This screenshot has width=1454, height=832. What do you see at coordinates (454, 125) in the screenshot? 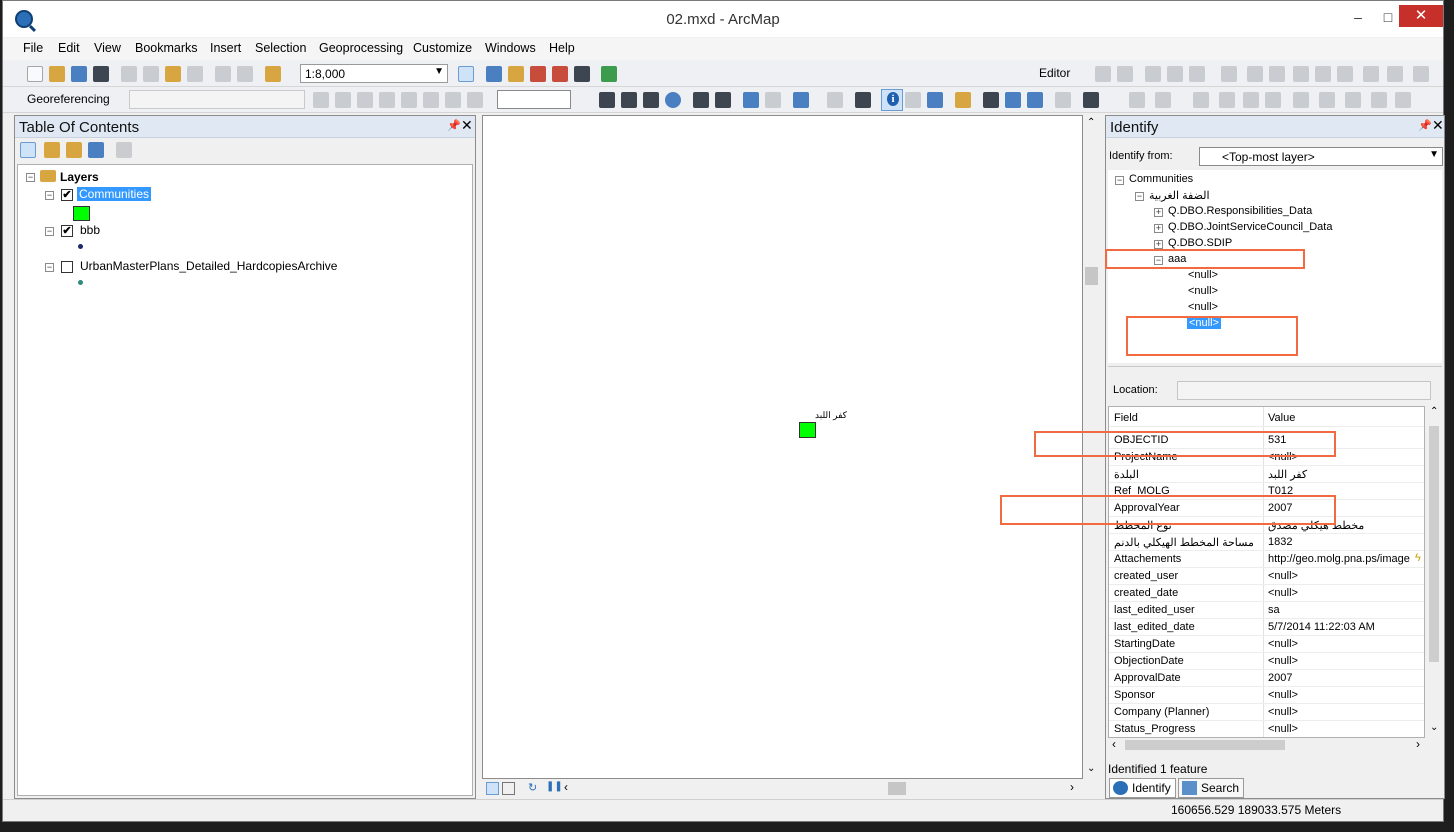
I see `pin-icon: 📌` at bounding box center [454, 125].